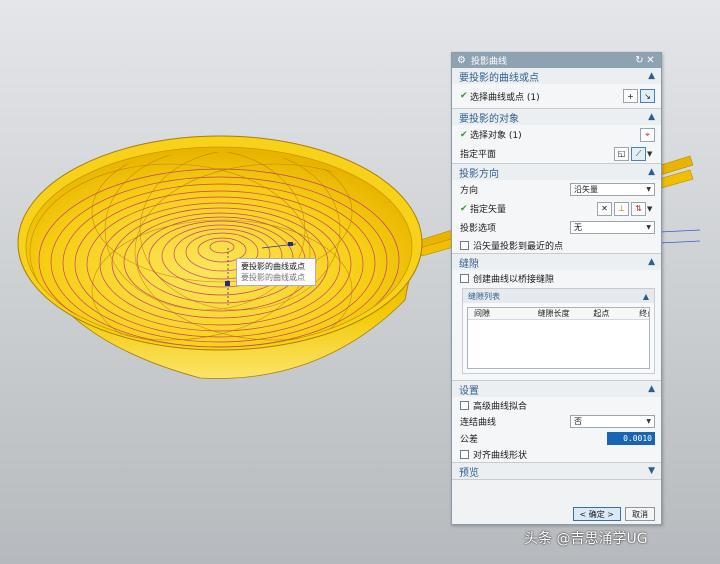  What do you see at coordinates (612, 421) in the screenshot?
I see `join-curves-select: 否 ▼` at bounding box center [612, 421].